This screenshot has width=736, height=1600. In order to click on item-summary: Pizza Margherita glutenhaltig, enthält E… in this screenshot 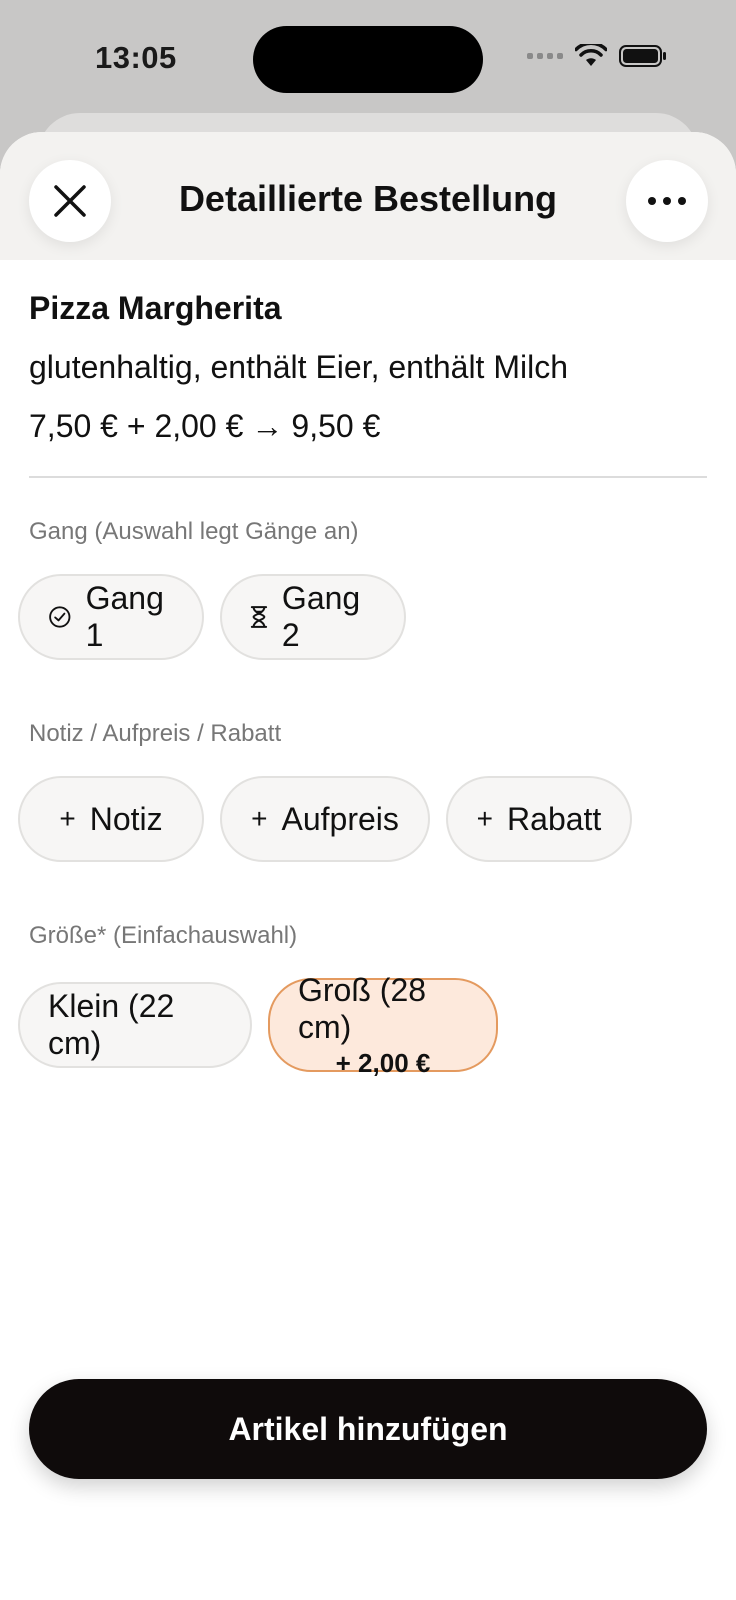, I will do `click(368, 367)`.